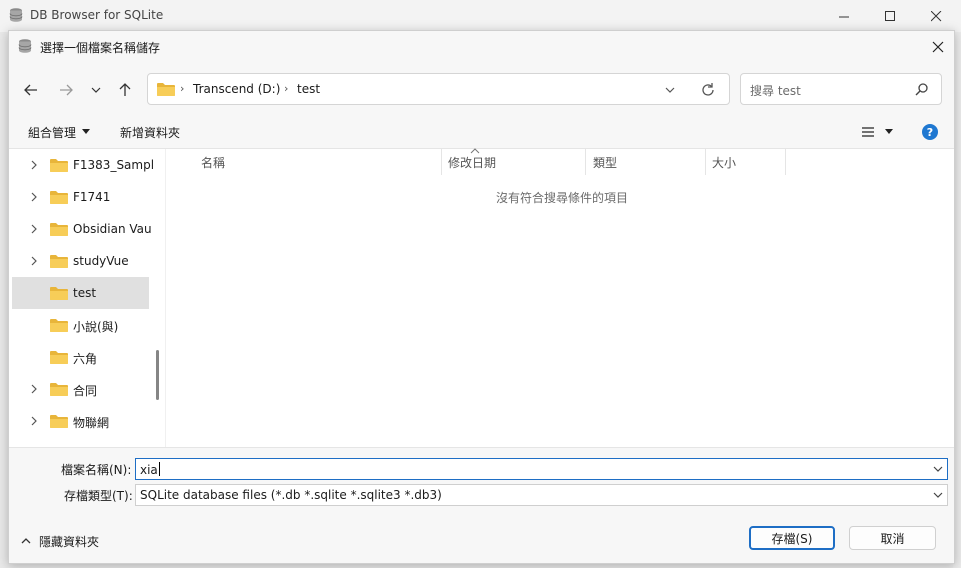  I want to click on file-name-value: xia, so click(150, 469).